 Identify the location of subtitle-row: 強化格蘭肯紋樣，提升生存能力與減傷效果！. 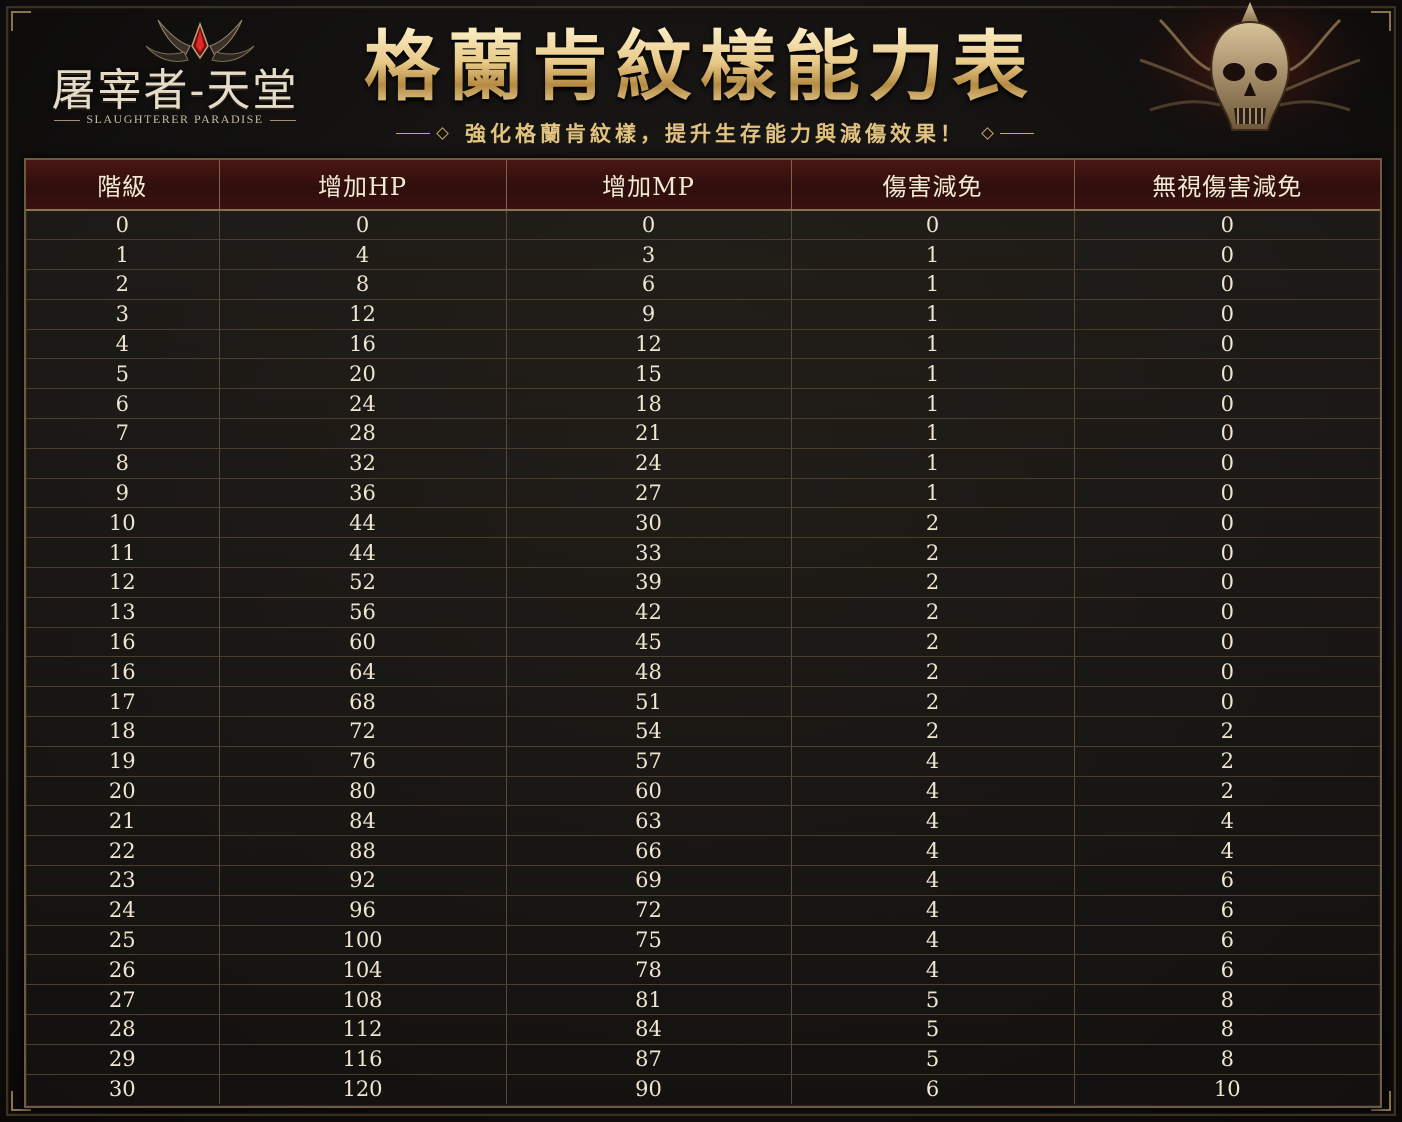
(715, 133).